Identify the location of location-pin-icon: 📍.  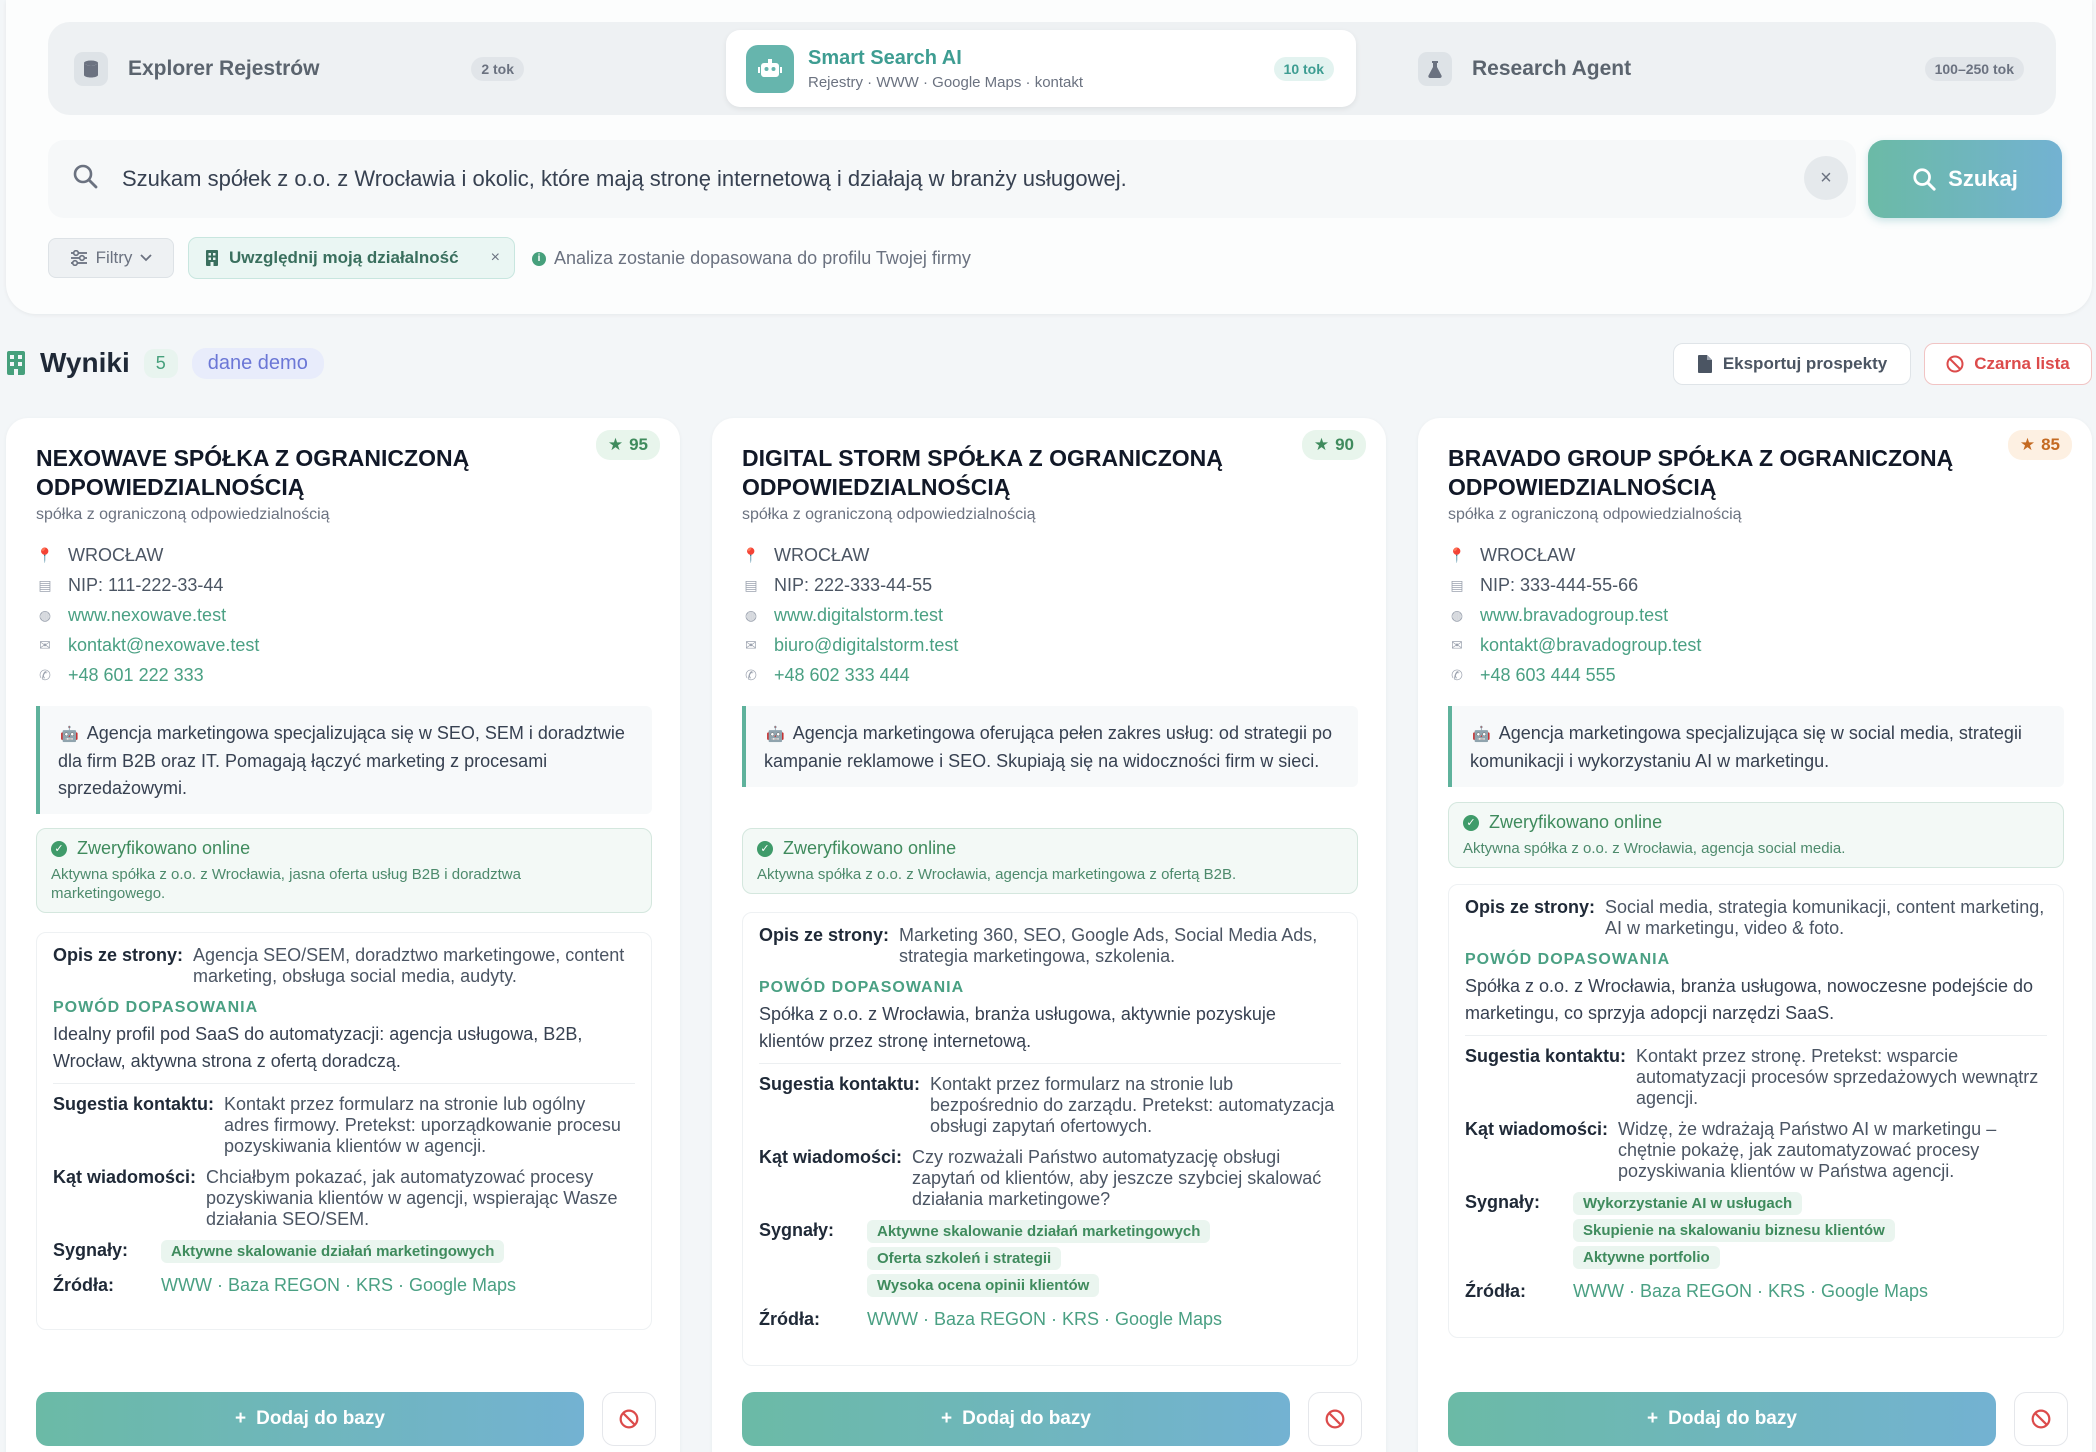
(751, 554).